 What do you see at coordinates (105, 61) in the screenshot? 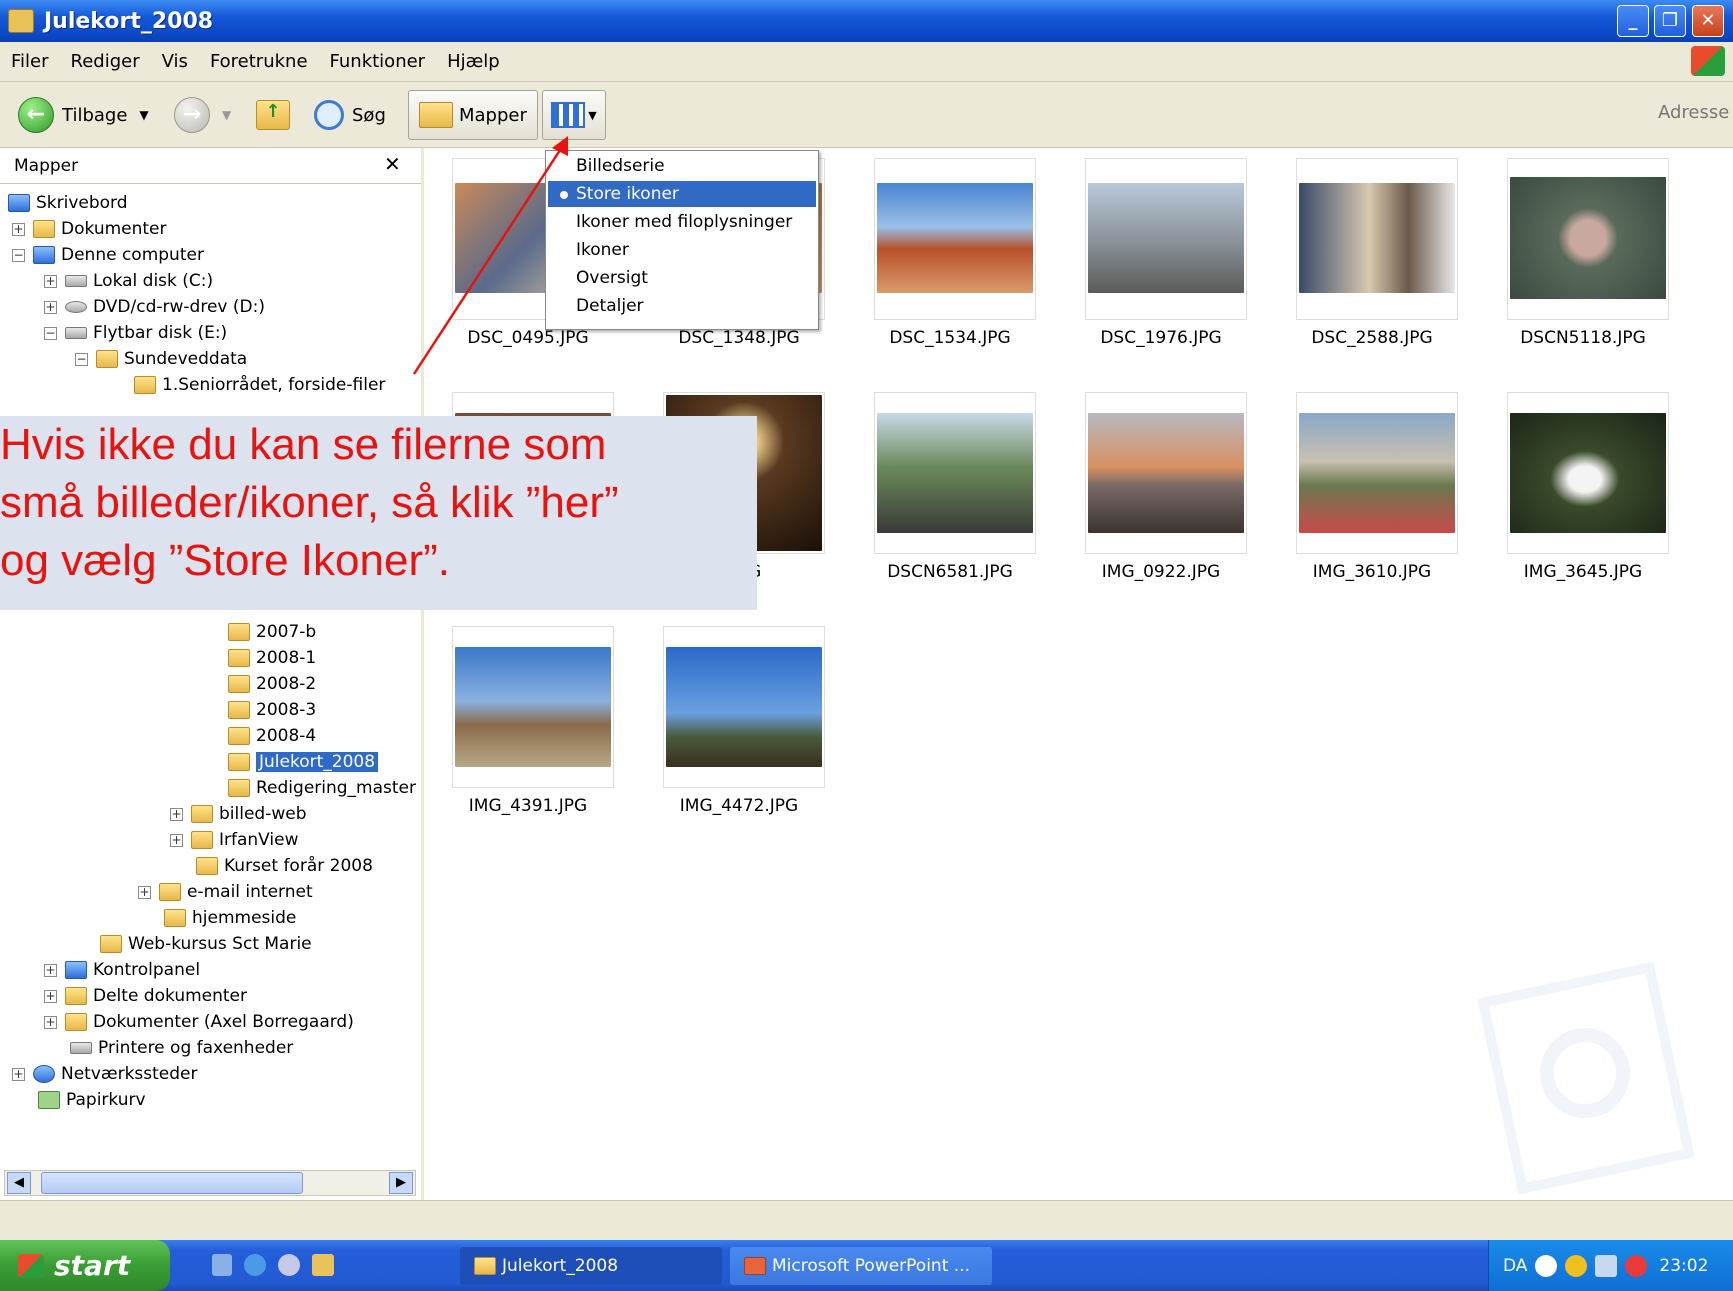
I see `menu-rediger: Rediger` at bounding box center [105, 61].